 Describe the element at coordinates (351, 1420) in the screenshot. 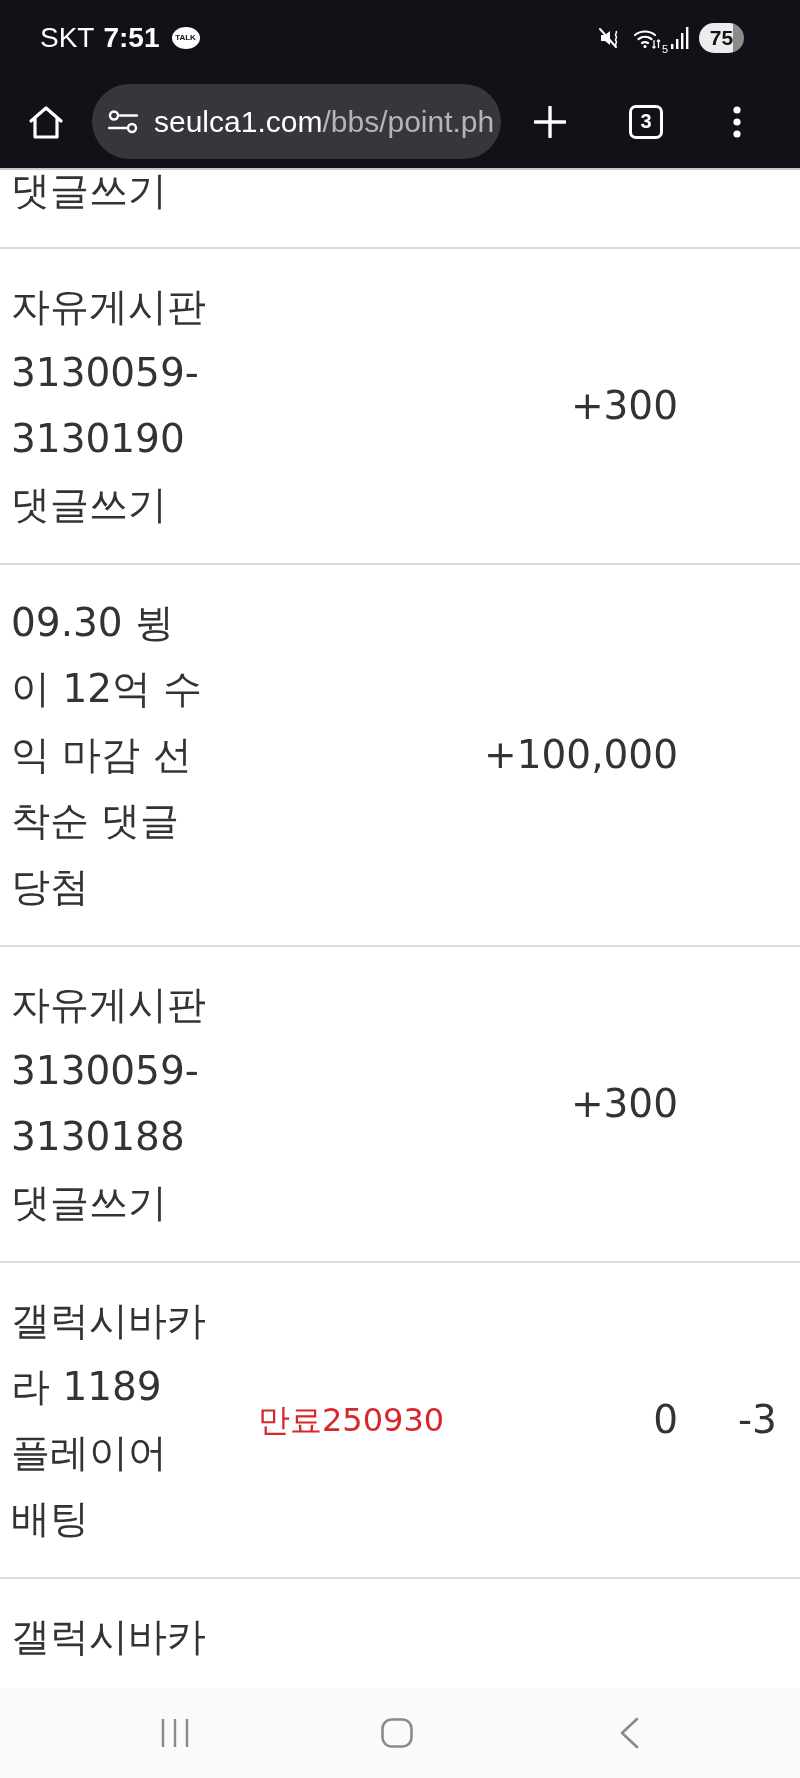

I see `table-cell-text: 만료250930` at that location.